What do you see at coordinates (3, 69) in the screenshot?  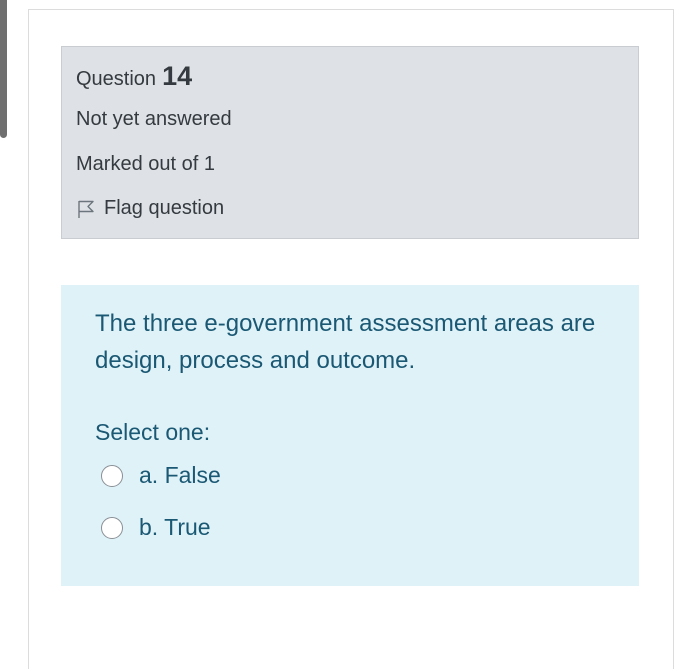 I see `scrollbar-thumb` at bounding box center [3, 69].